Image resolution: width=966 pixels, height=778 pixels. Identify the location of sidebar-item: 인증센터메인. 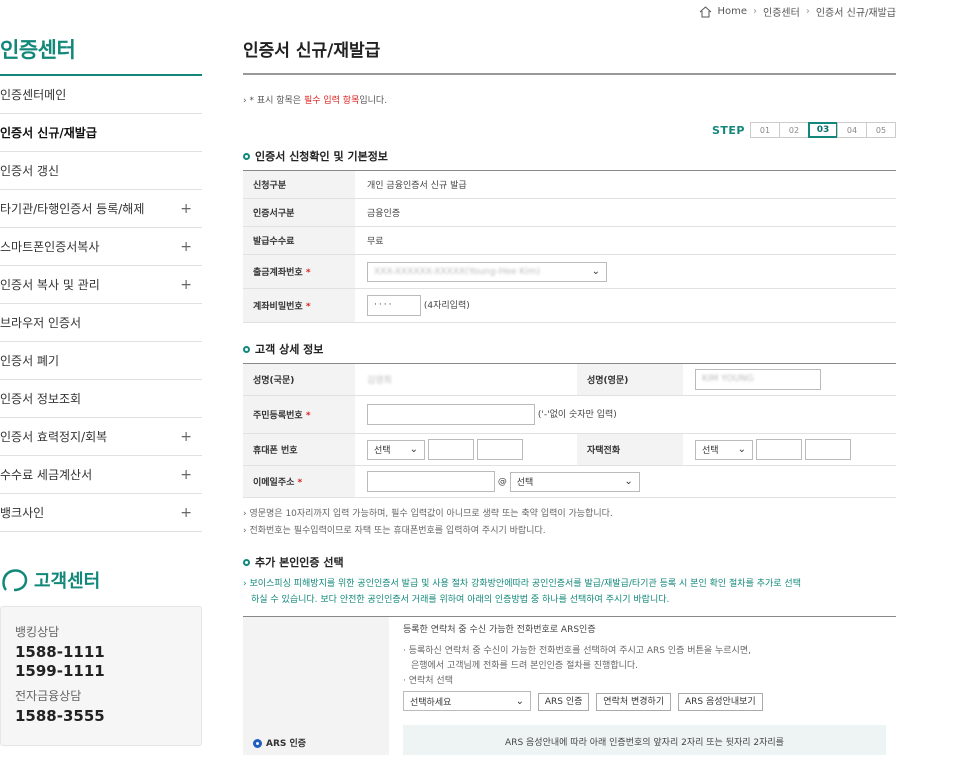
(101, 95).